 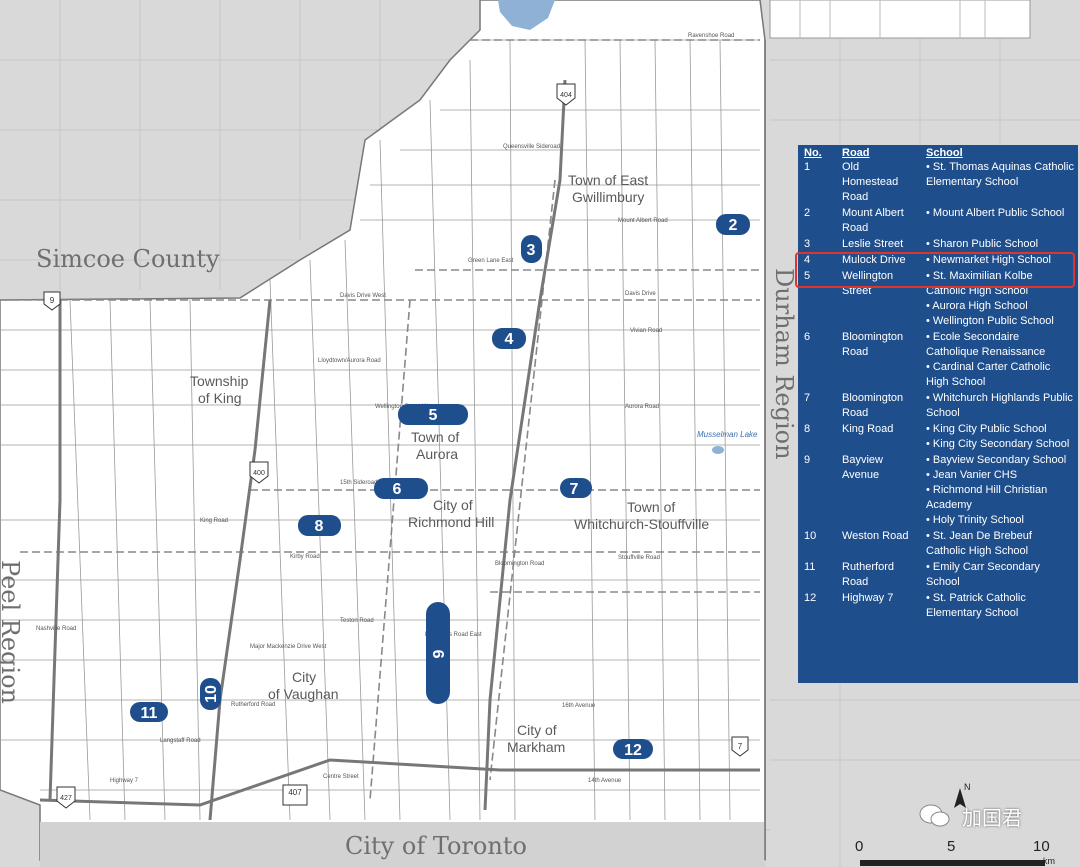 What do you see at coordinates (66, 798) in the screenshot?
I see `svg-text: 427` at bounding box center [66, 798].